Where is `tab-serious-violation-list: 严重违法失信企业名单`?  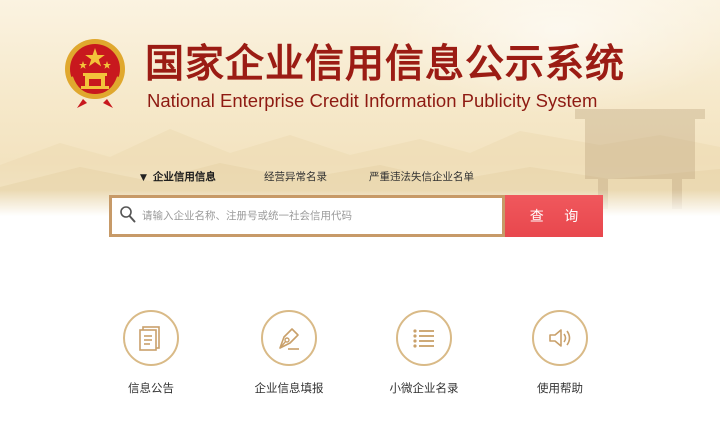
tab-serious-violation-list: 严重违法失信企业名单 is located at coordinates (421, 177).